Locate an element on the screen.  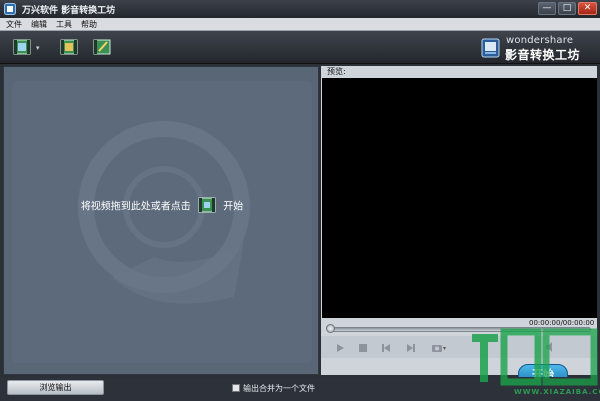
add-video-dropdown-icon: ▾ is located at coordinates (38, 48).